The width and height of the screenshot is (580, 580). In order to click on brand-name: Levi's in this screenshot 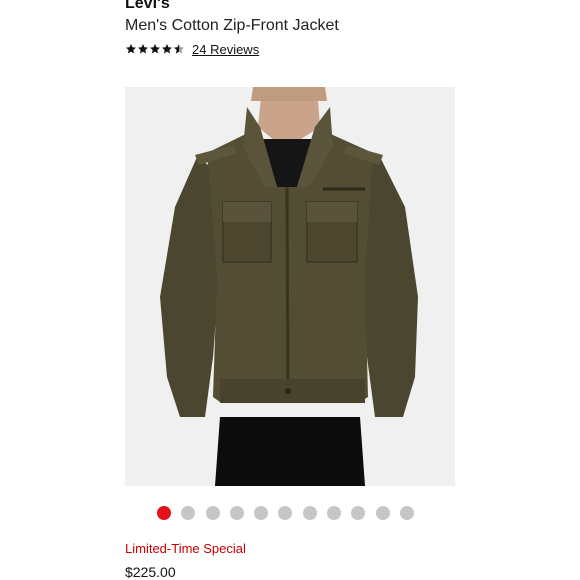, I will do `click(147, 6)`.